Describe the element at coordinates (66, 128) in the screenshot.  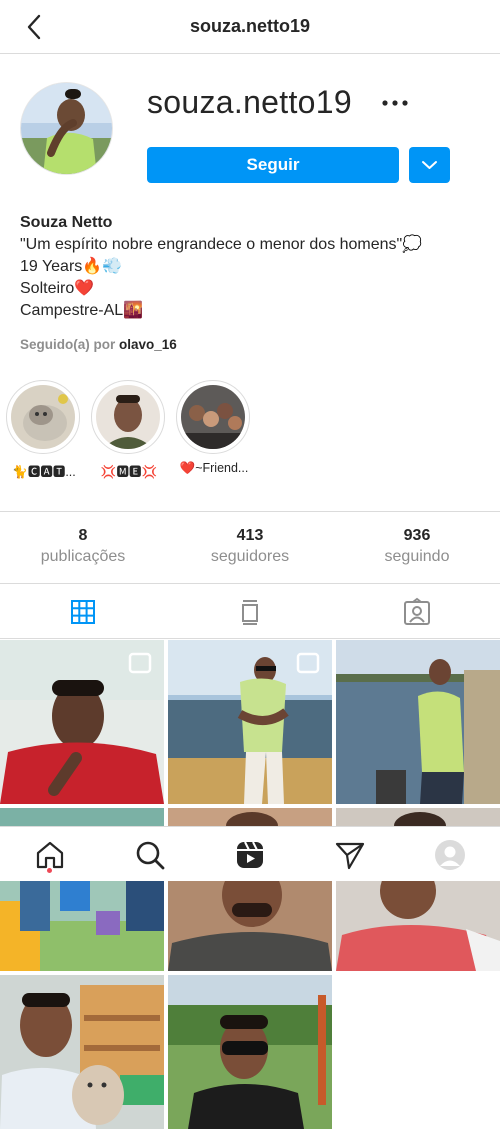
I see `profile-avatar` at that location.